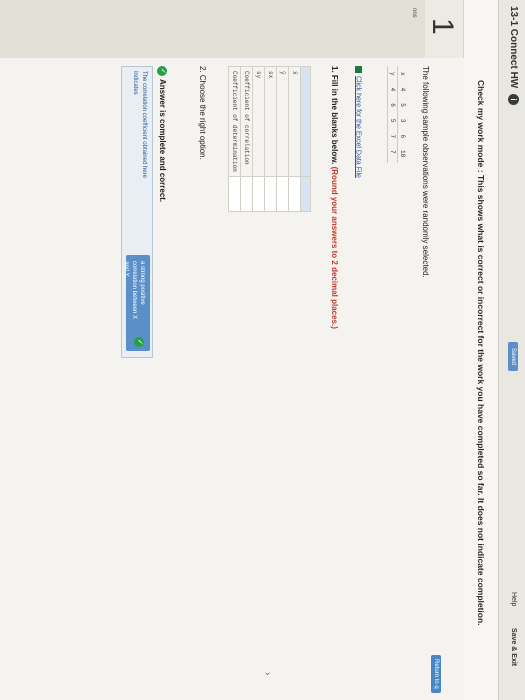 The width and height of the screenshot is (525, 700). I want to click on table-row: Coefficient of determination, so click(234, 139).